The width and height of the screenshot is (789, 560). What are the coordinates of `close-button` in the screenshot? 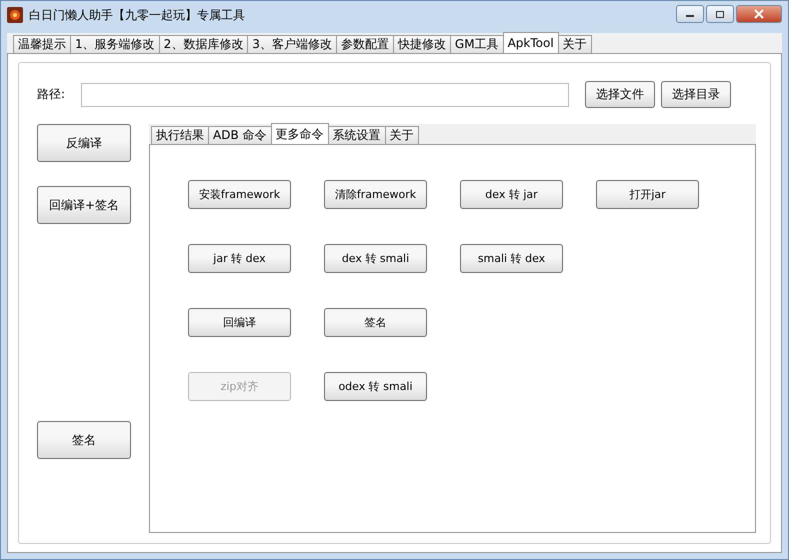 It's located at (759, 14).